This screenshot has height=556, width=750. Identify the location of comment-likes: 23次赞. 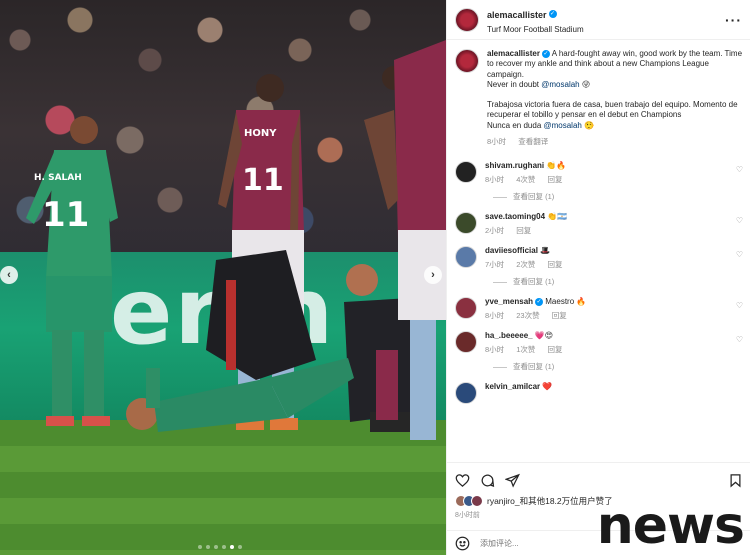
(527, 315).